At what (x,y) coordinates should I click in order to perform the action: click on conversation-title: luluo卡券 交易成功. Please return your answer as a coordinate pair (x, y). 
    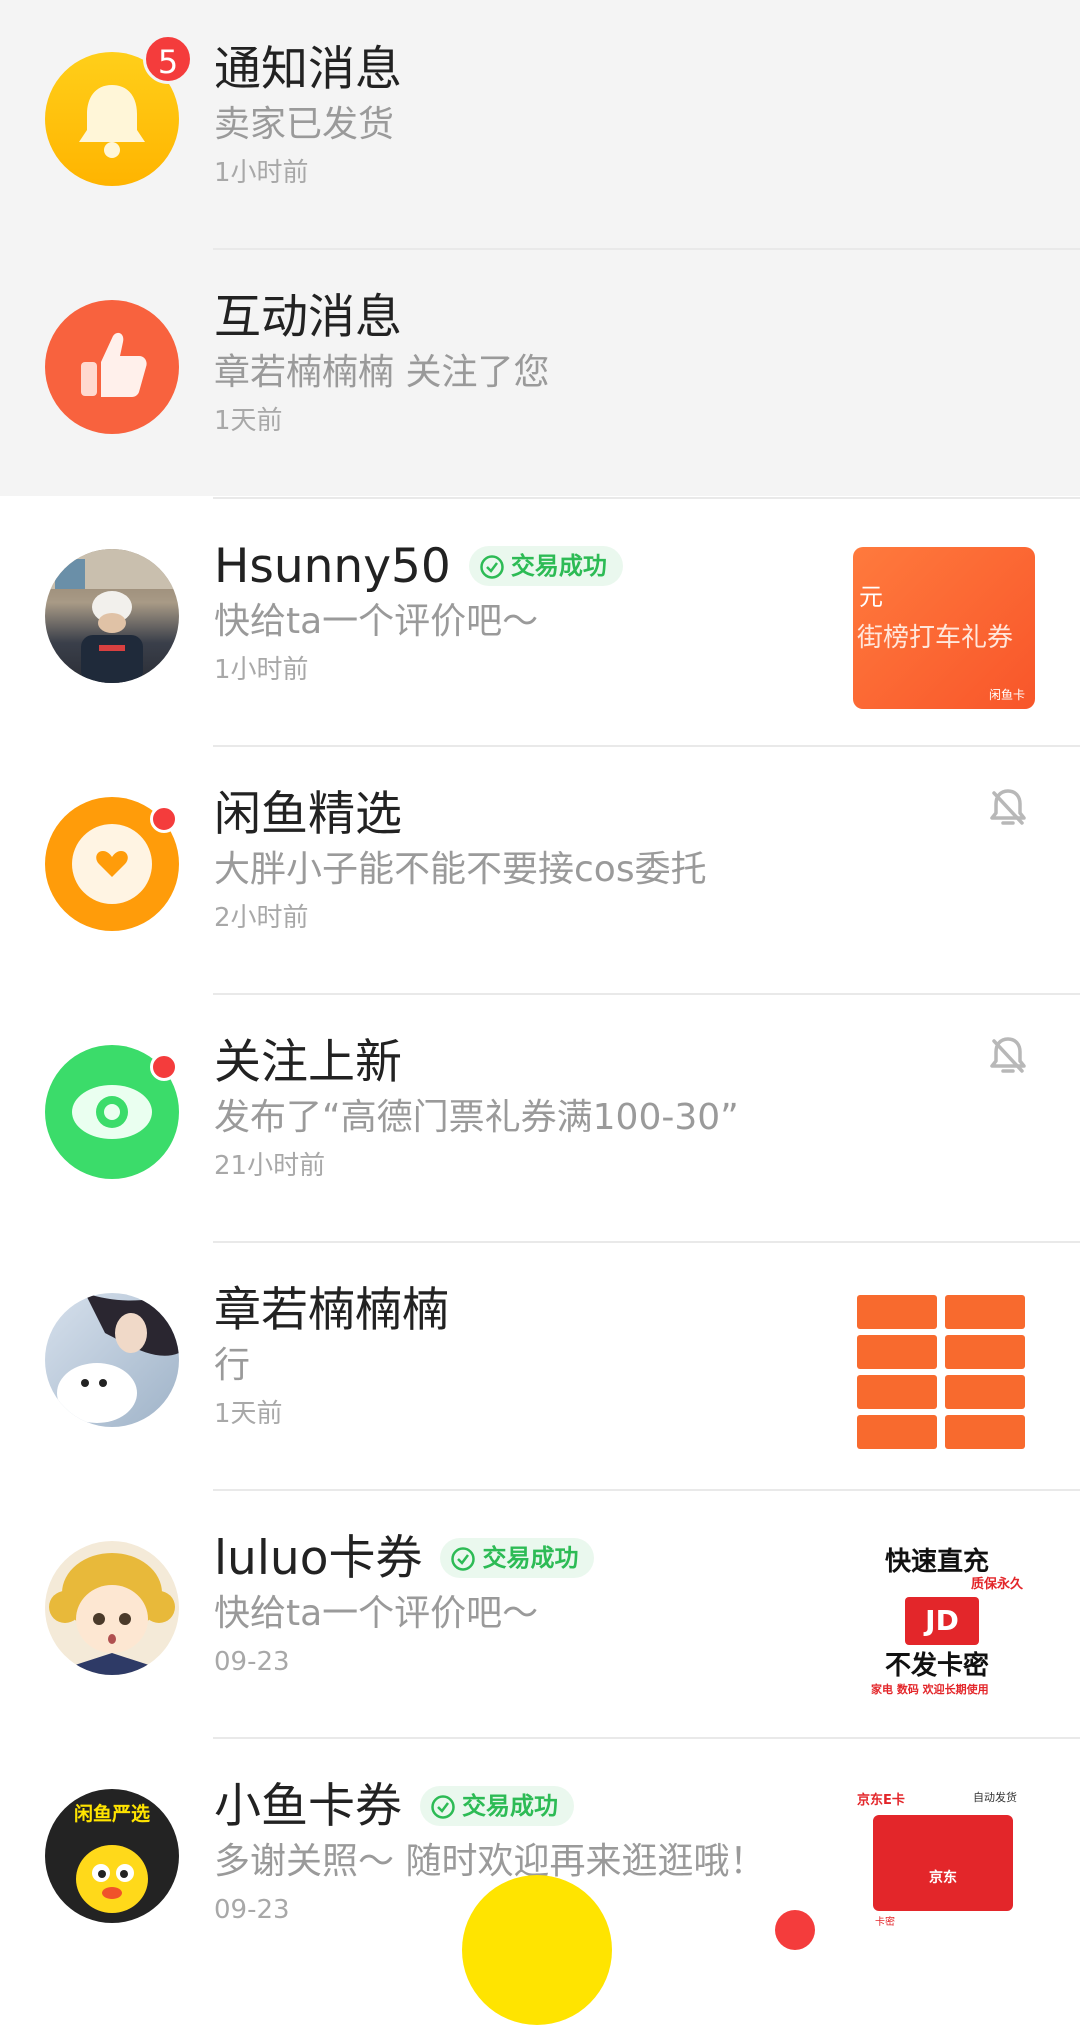
    Looking at the image, I should click on (404, 1559).